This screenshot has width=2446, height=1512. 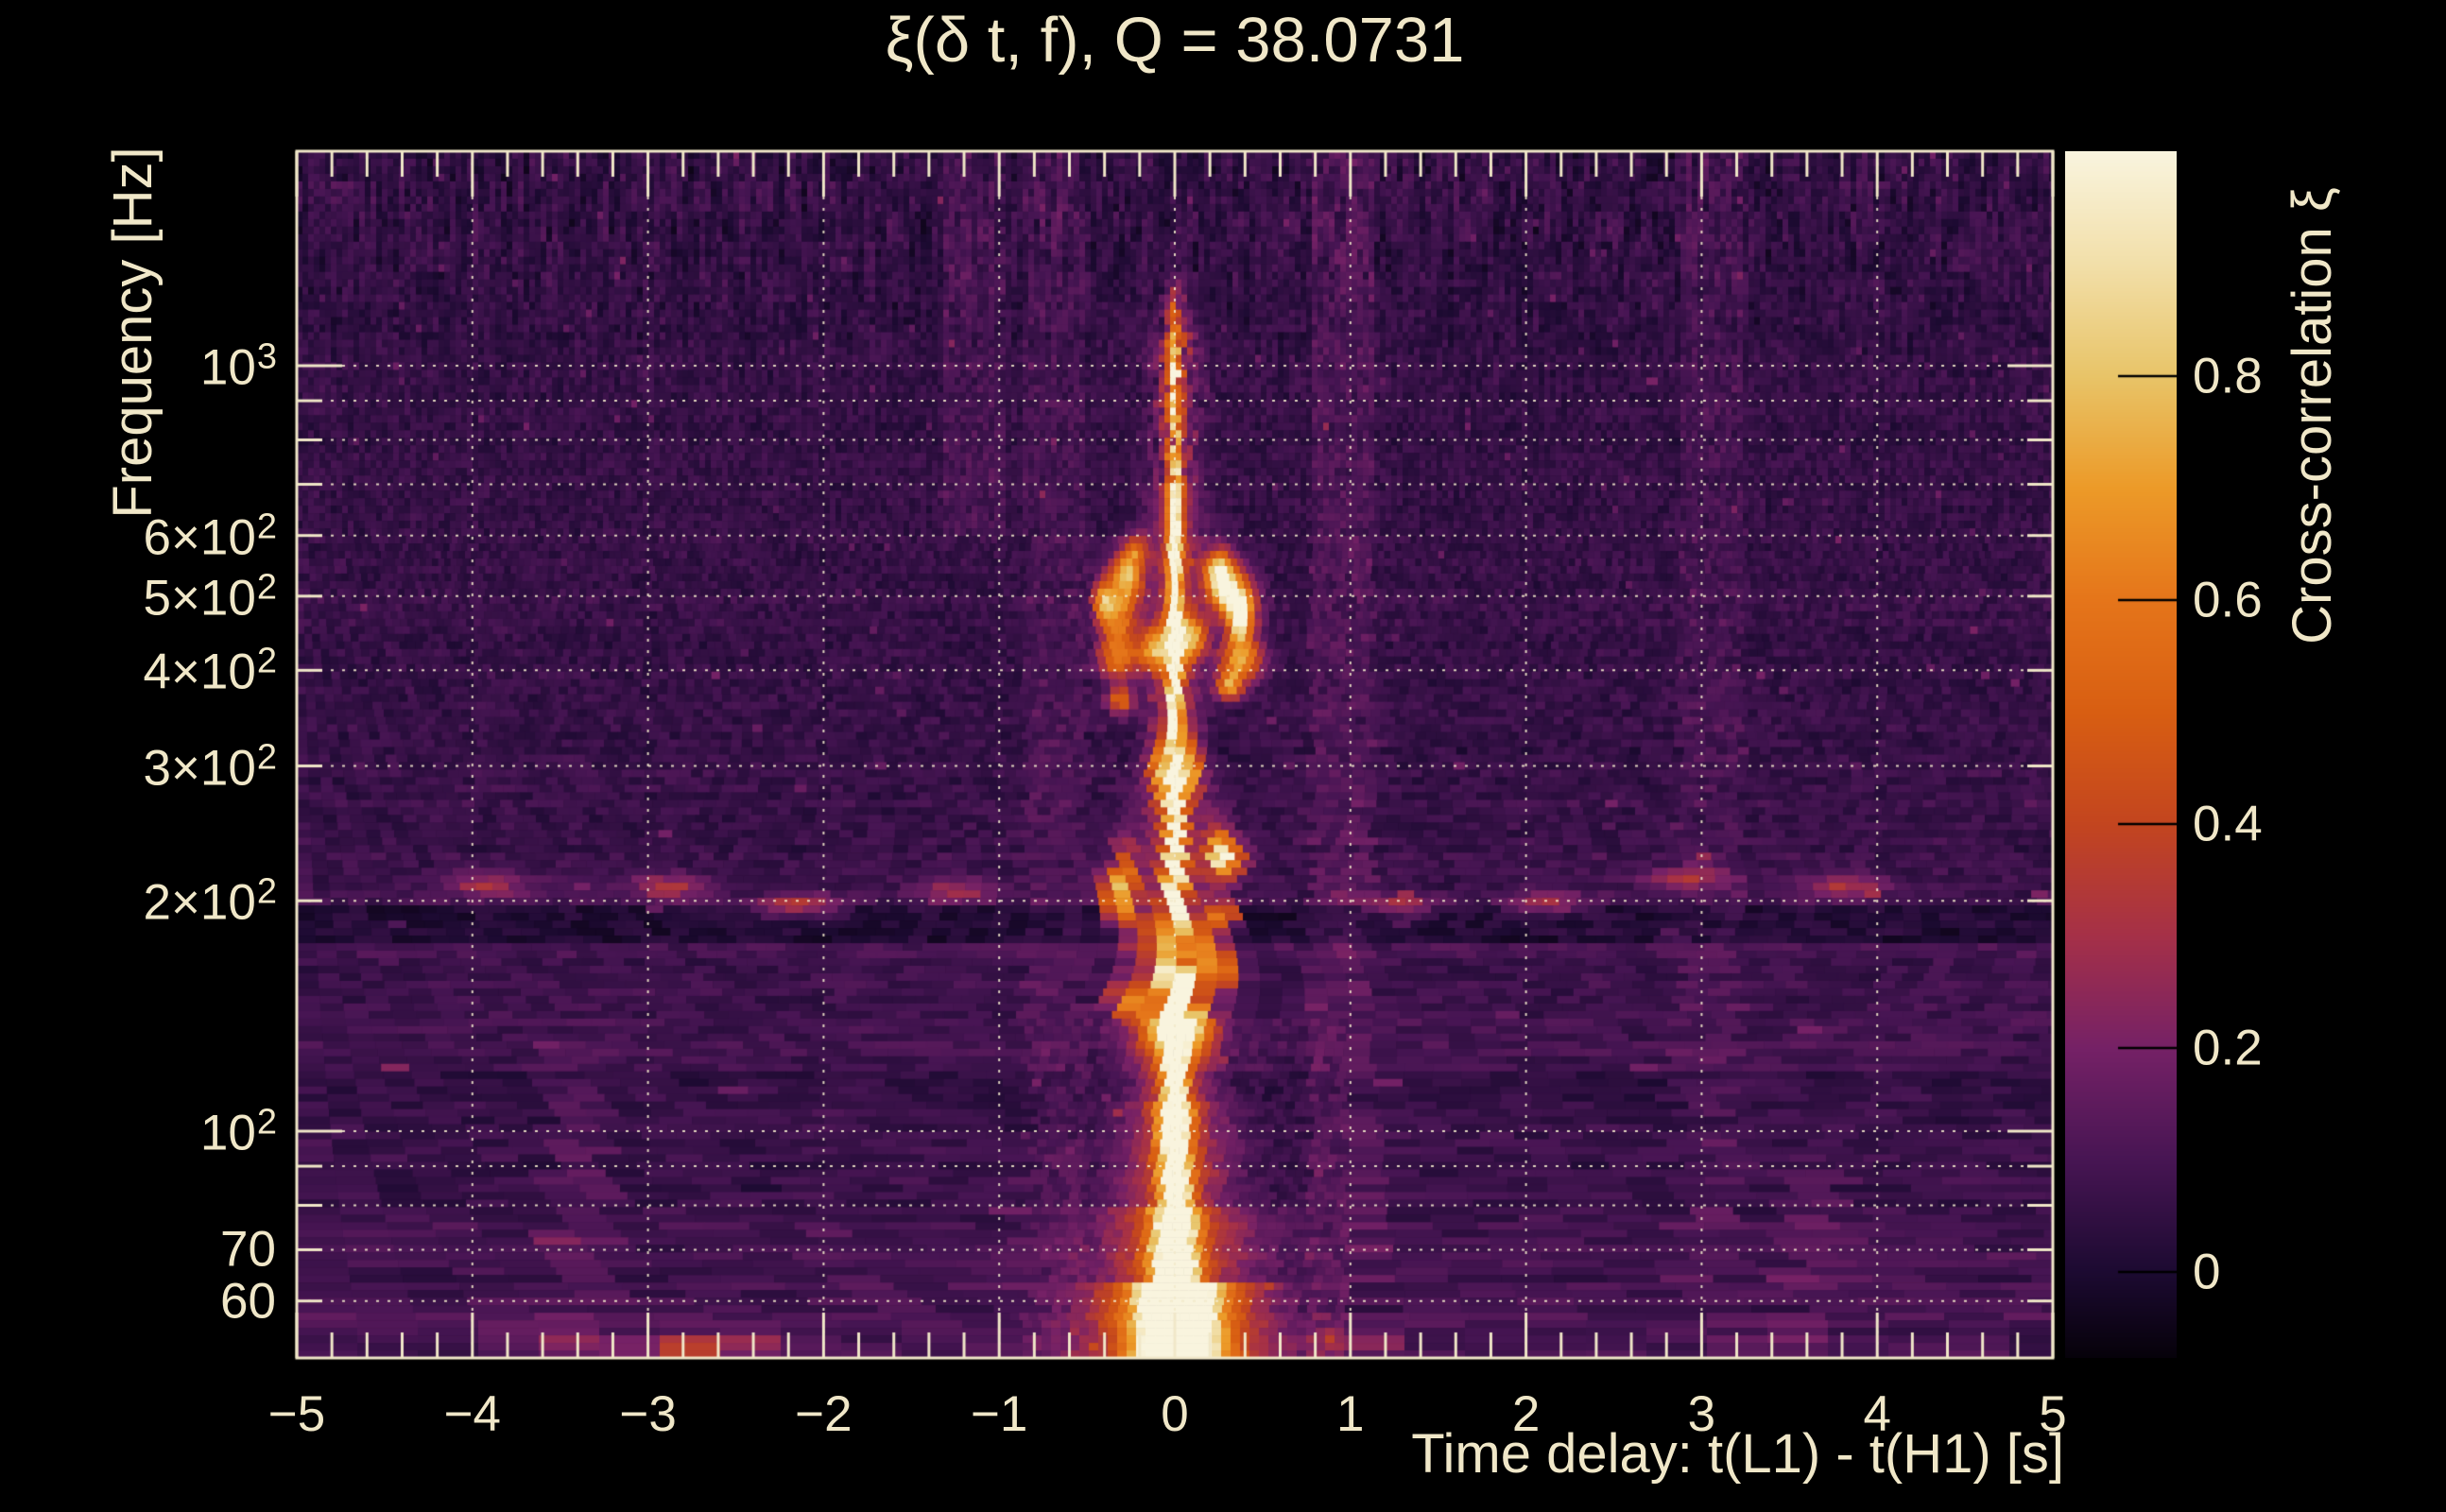 What do you see at coordinates (824, 1414) in the screenshot?
I see `x-tick-label: −2` at bounding box center [824, 1414].